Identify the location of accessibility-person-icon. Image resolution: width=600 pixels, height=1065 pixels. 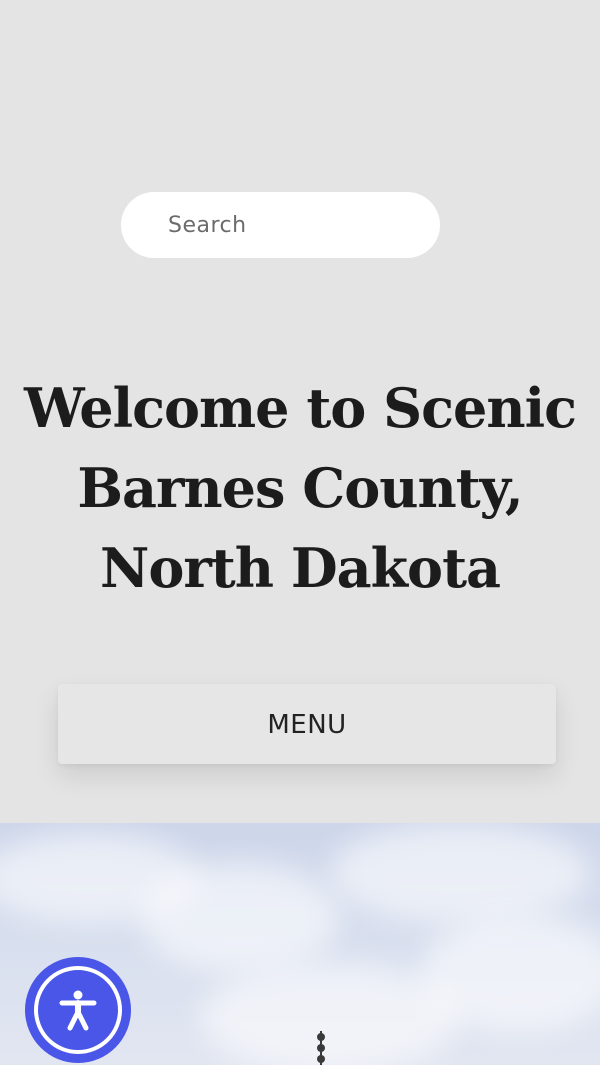
(78, 1010).